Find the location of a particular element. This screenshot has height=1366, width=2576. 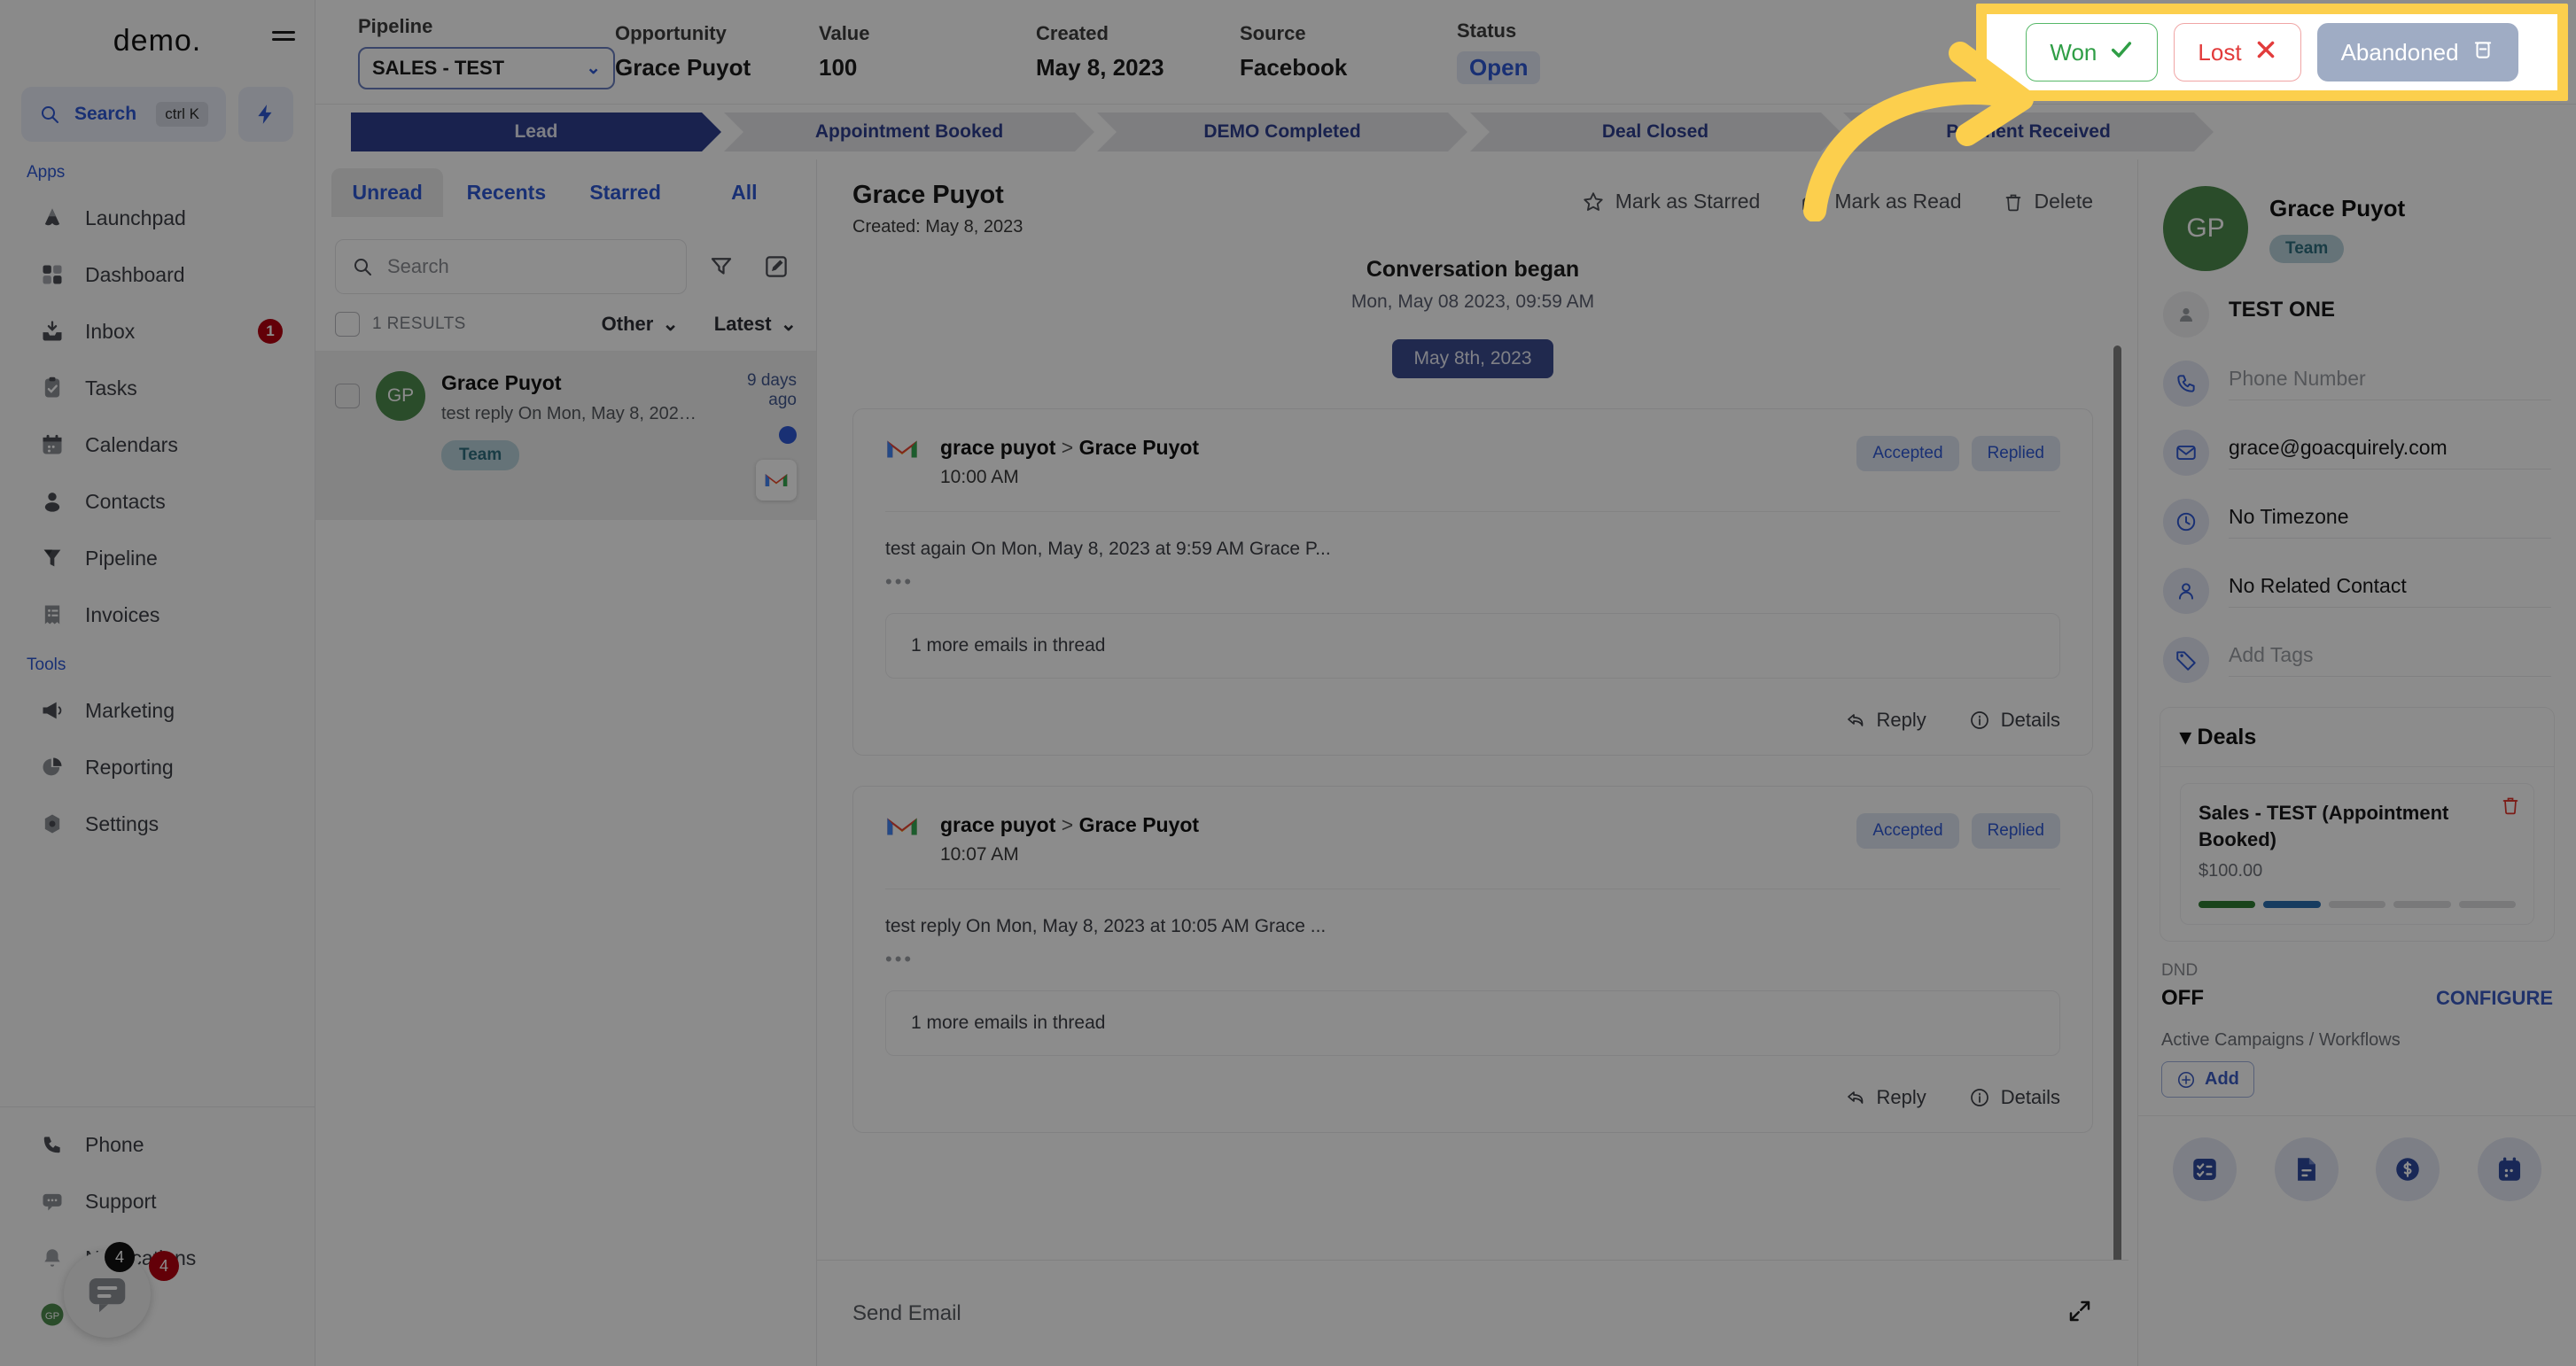

abandoned-button: Abandoned is located at coordinates (2417, 52).